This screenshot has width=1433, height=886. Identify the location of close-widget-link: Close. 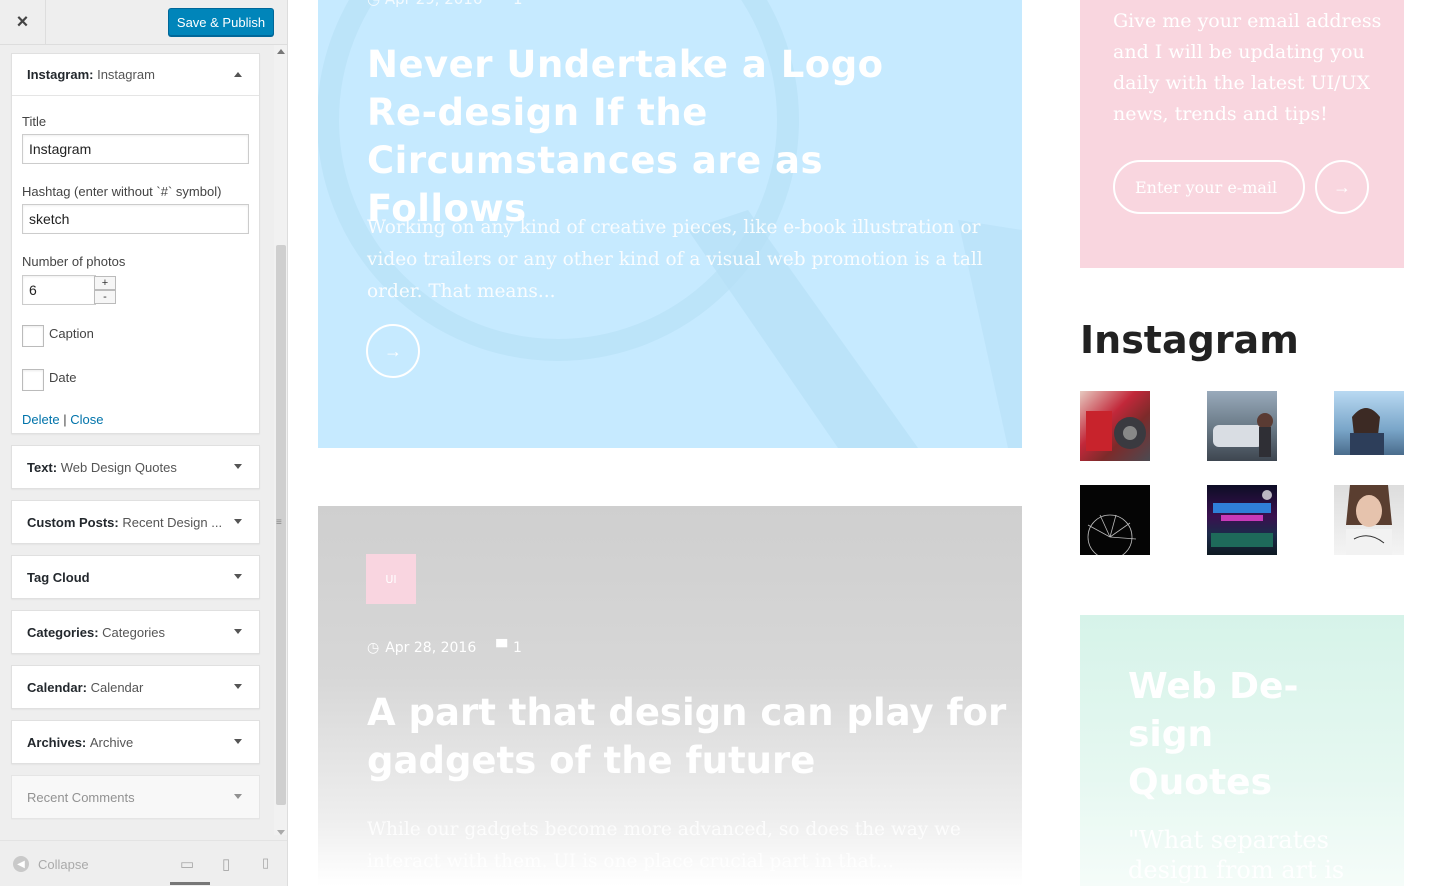
(86, 419).